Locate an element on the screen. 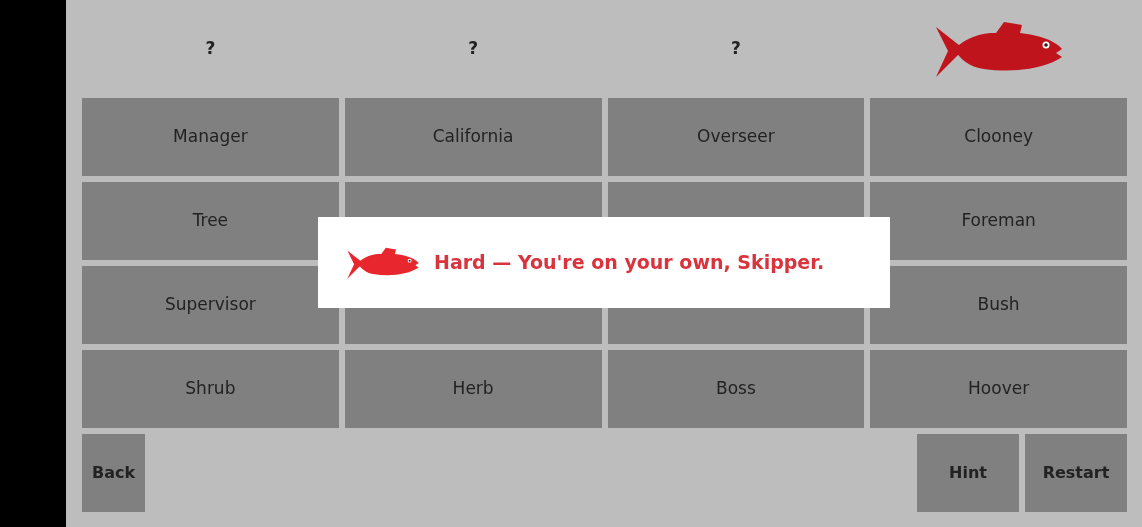  word-tile: Bush is located at coordinates (998, 305).